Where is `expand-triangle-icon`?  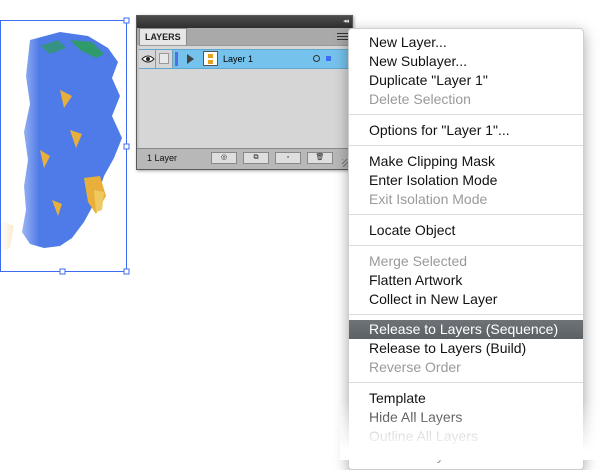 expand-triangle-icon is located at coordinates (190, 59).